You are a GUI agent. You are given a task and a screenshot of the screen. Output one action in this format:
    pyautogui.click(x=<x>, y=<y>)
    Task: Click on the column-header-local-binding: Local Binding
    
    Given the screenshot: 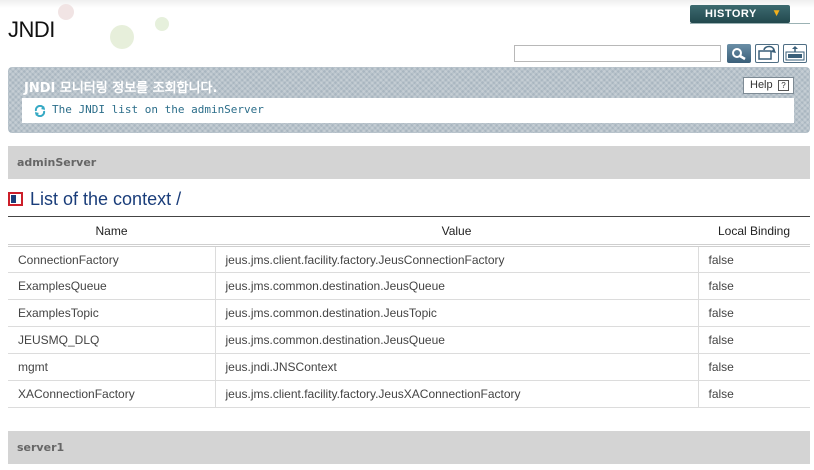 What is the action you would take?
    pyautogui.click(x=754, y=231)
    